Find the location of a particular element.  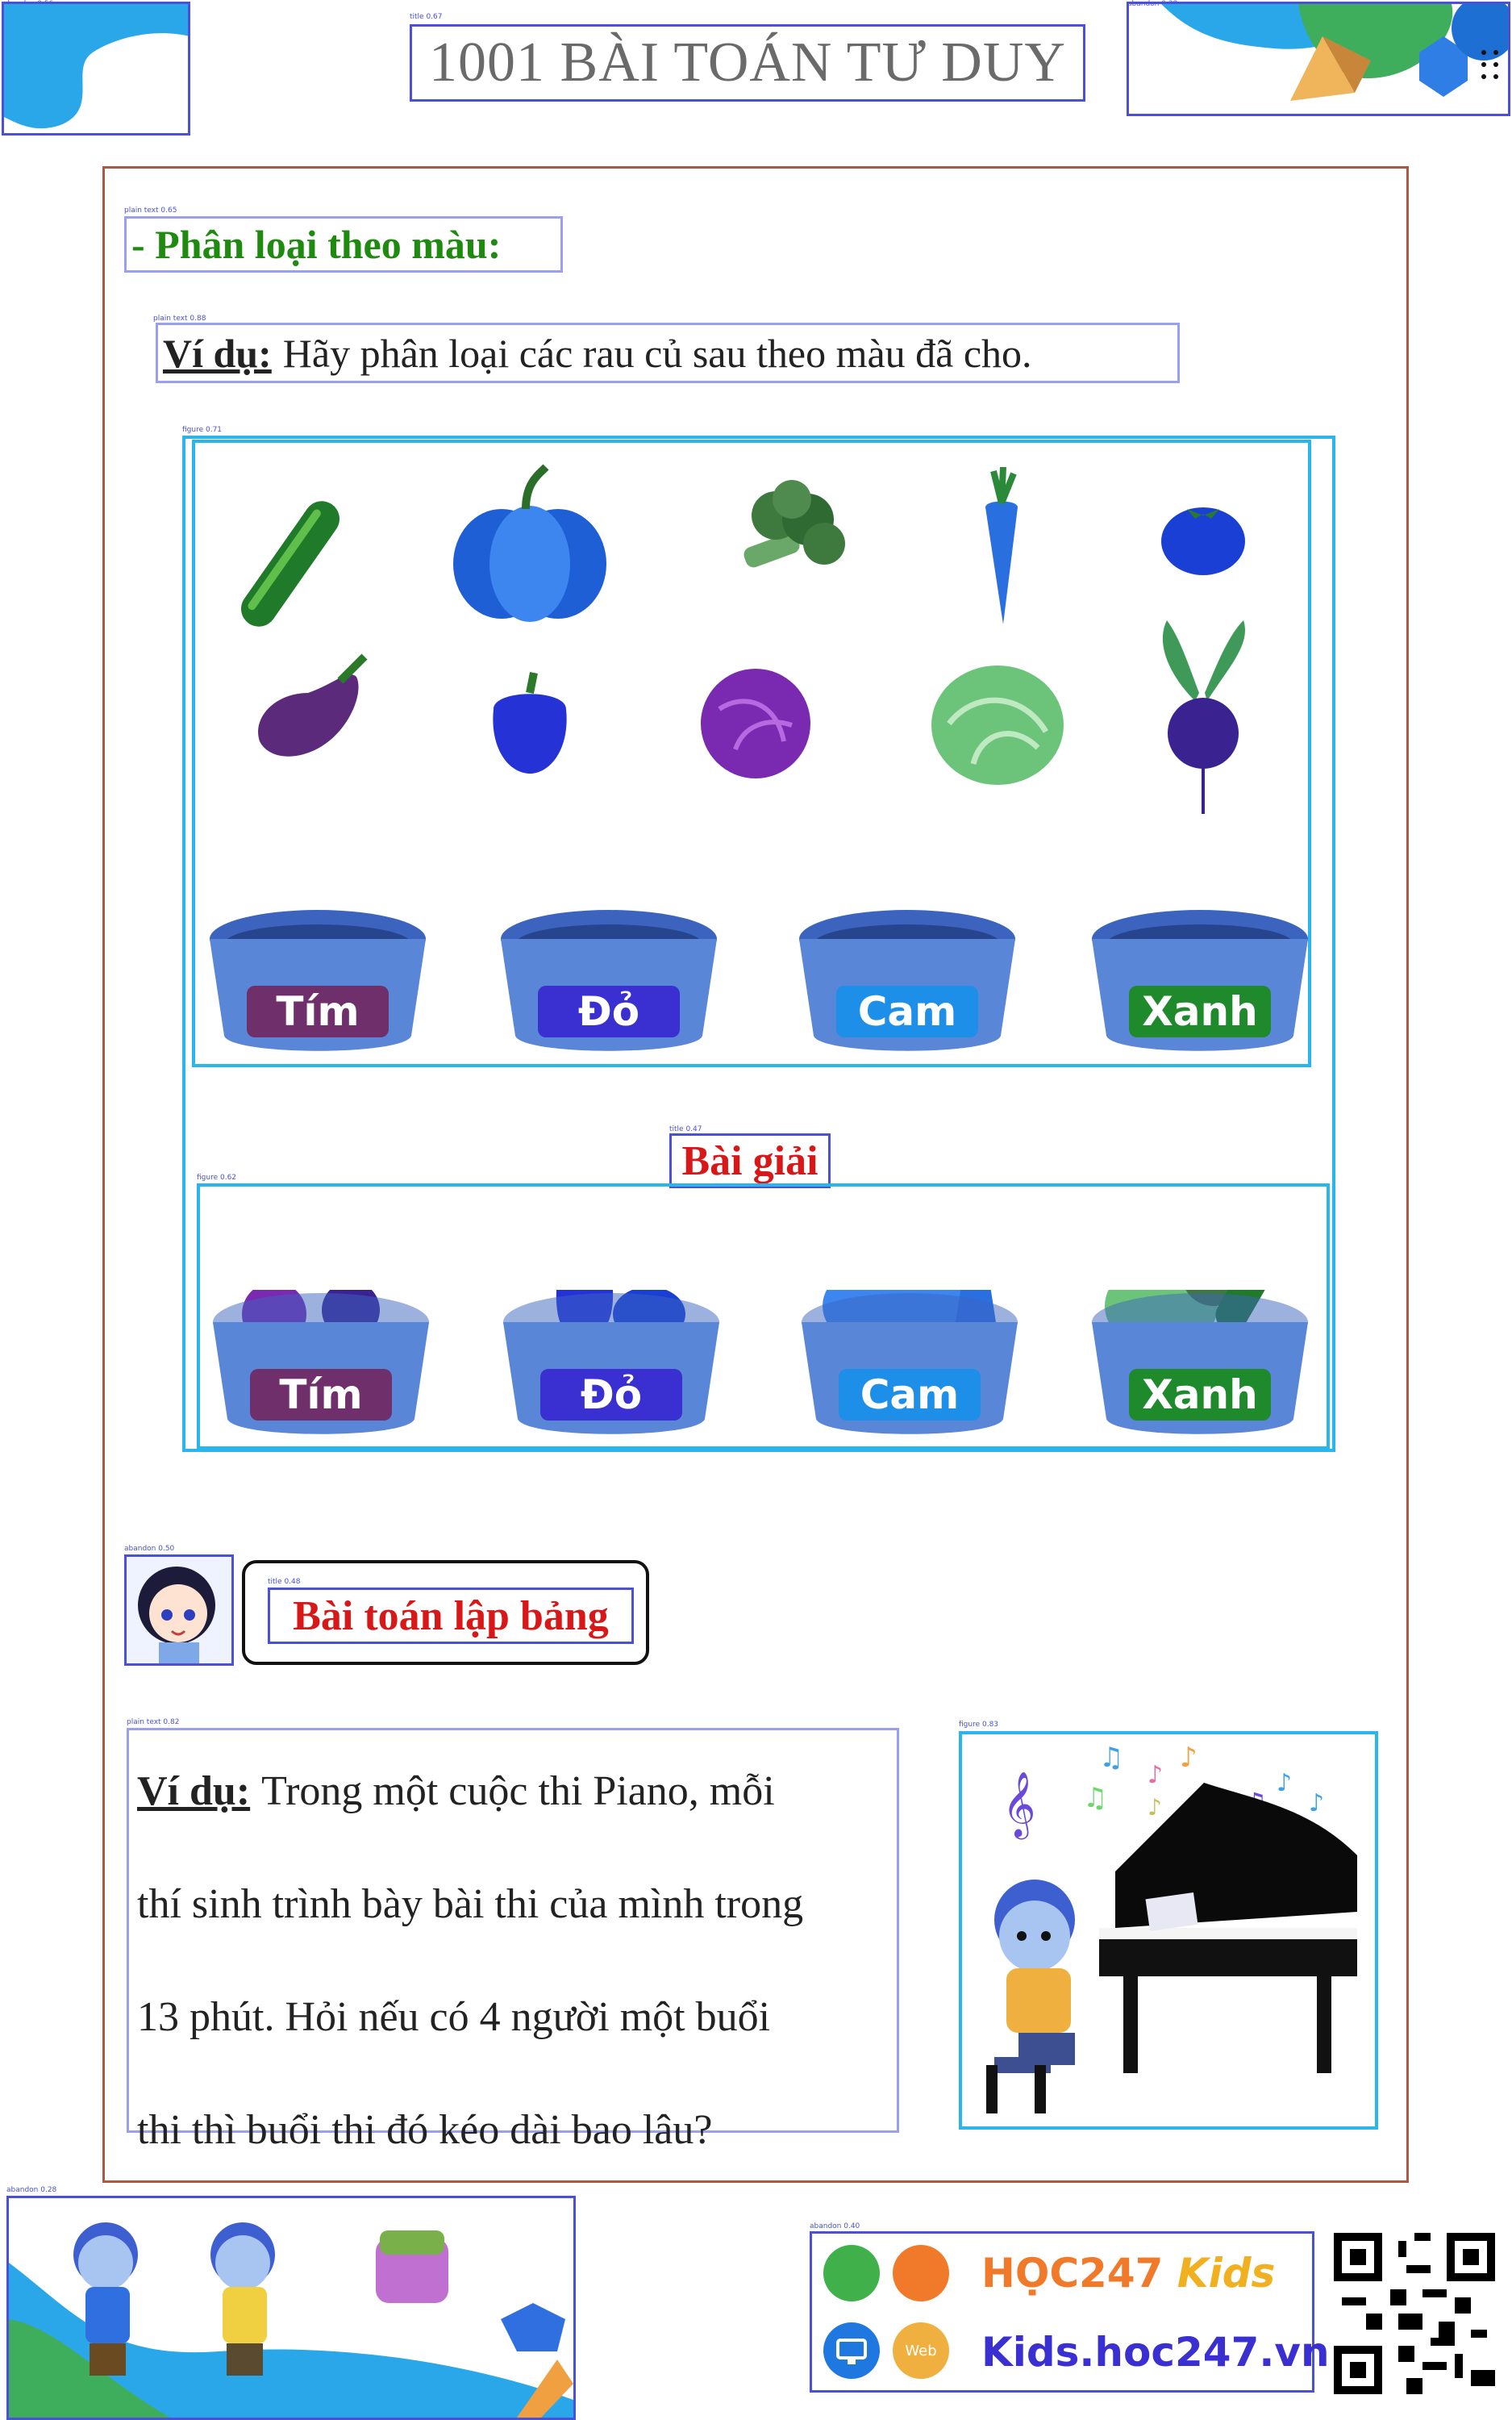

bell-pepper-icon is located at coordinates (530, 723).